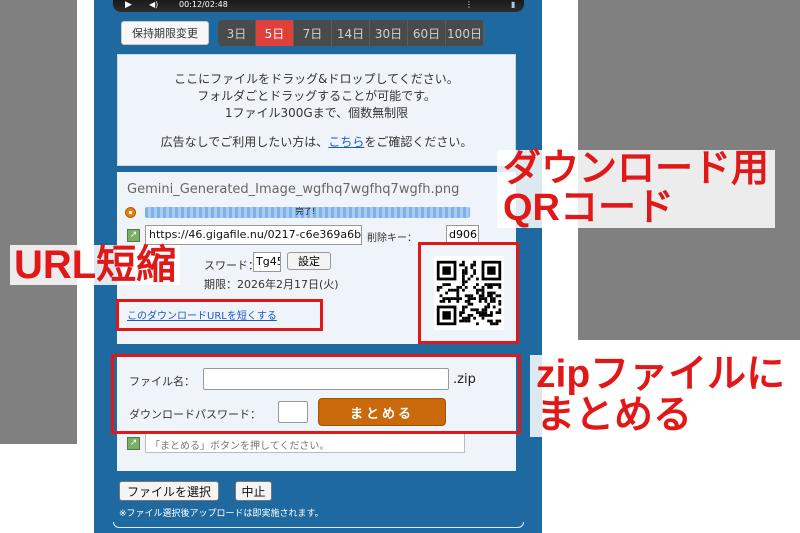 This screenshot has height=533, width=800. I want to click on drop-instruction-1: ここにファイルをドラッグ&ドロップしてください。, so click(316, 79).